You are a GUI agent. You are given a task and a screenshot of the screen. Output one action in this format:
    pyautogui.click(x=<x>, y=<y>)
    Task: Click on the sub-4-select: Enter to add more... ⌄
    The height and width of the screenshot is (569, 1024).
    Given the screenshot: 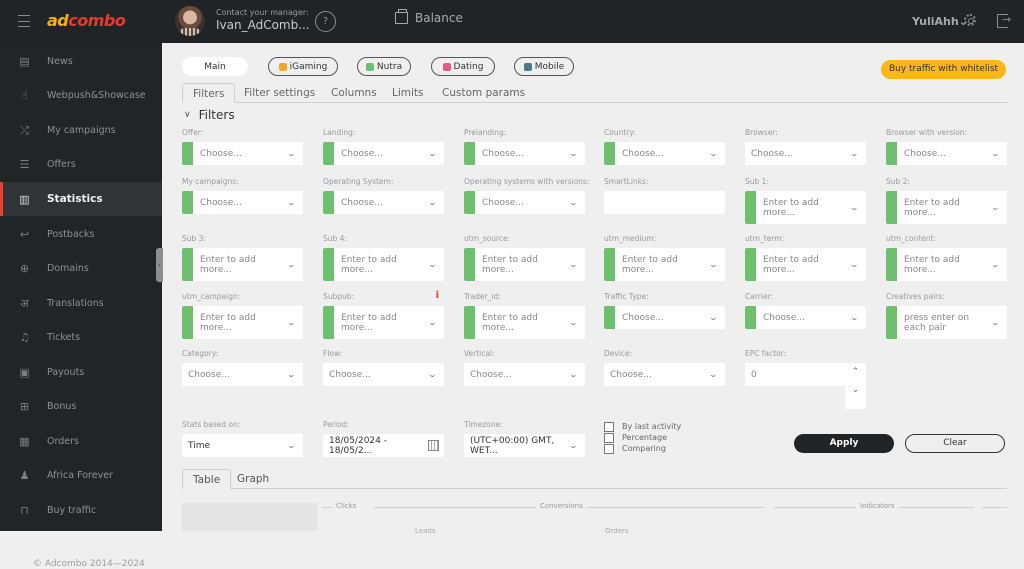 What is the action you would take?
    pyautogui.click(x=383, y=264)
    